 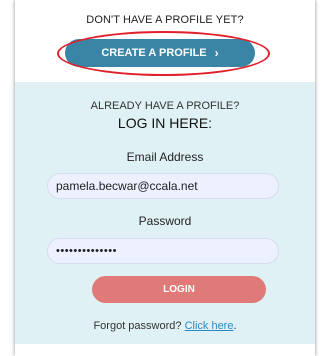 What do you see at coordinates (165, 123) in the screenshot?
I see `login-heading: LOG IN HERE:` at bounding box center [165, 123].